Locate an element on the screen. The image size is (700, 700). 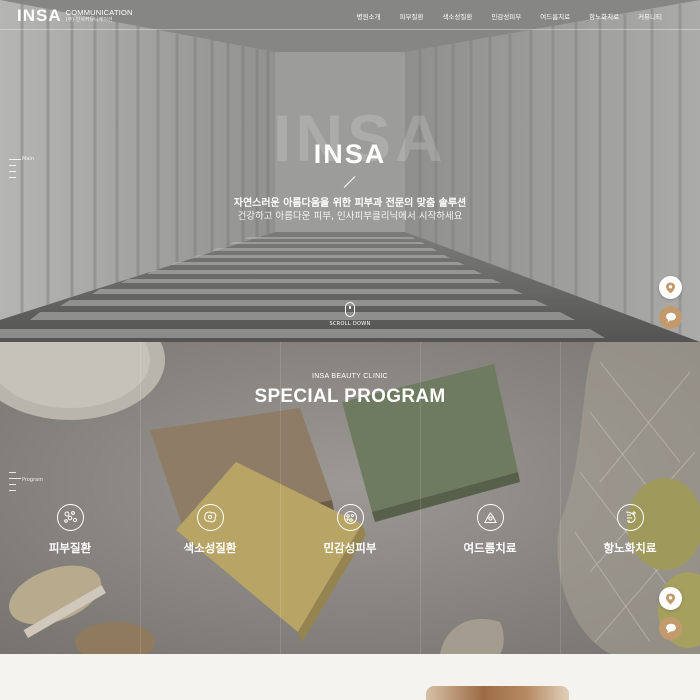
pigment-icon is located at coordinates (210, 517).